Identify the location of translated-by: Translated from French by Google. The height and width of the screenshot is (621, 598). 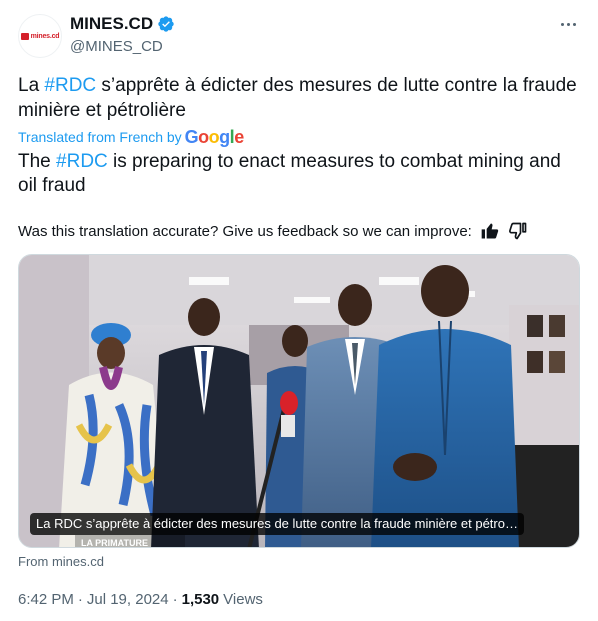
(131, 137).